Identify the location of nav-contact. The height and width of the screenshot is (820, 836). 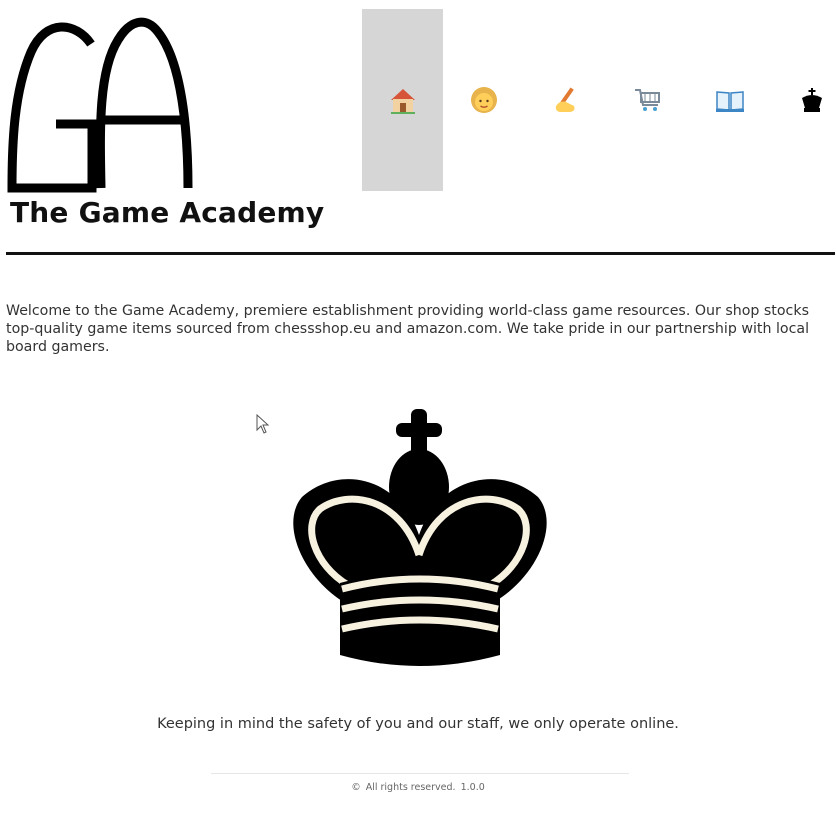
(566, 100).